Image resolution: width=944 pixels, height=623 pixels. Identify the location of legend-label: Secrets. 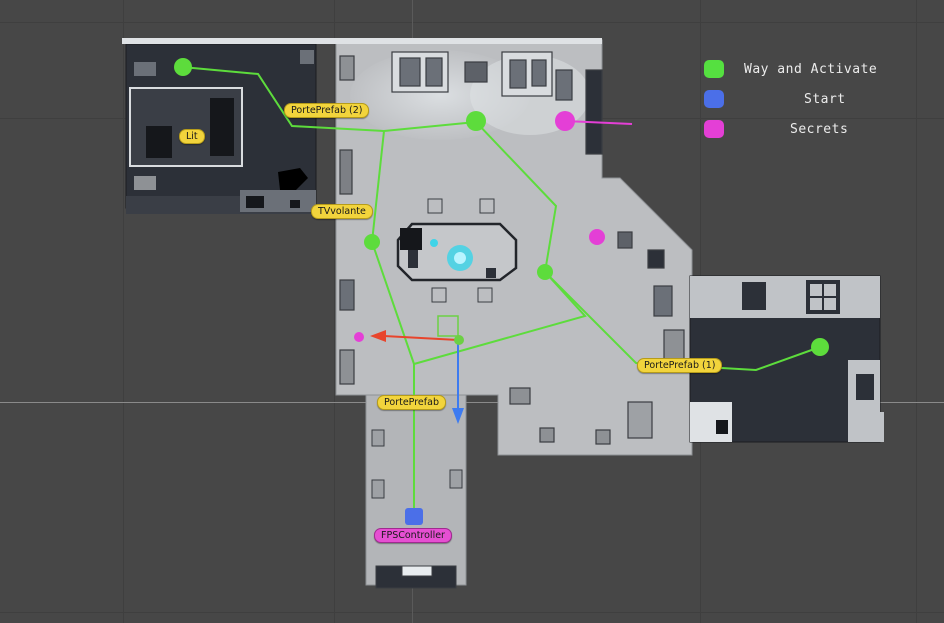
(819, 129).